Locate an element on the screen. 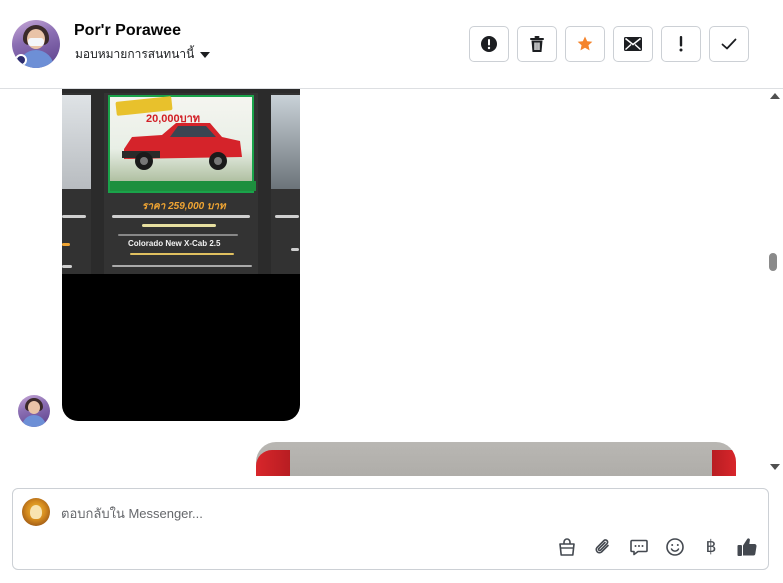  payment-button: ฿ is located at coordinates (711, 547).